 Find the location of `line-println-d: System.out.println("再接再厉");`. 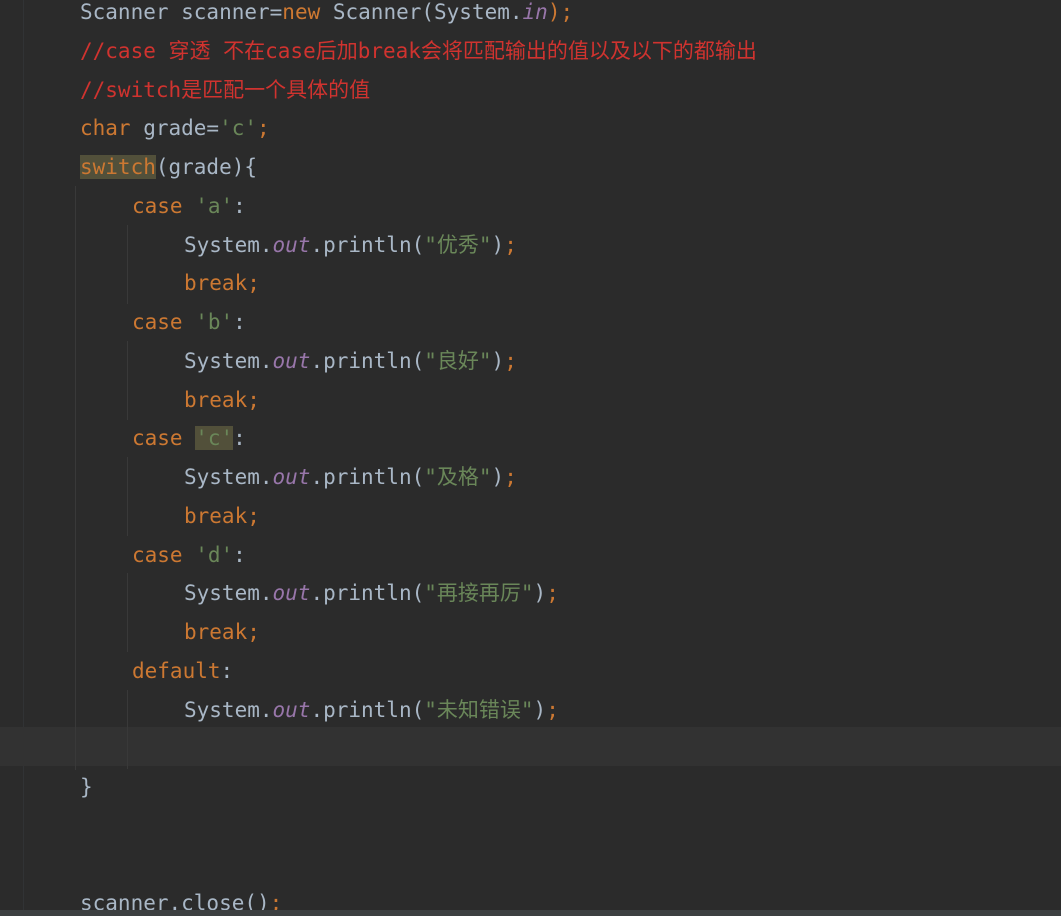

line-println-d: System.out.println("再接再厉"); is located at coordinates (371, 593).